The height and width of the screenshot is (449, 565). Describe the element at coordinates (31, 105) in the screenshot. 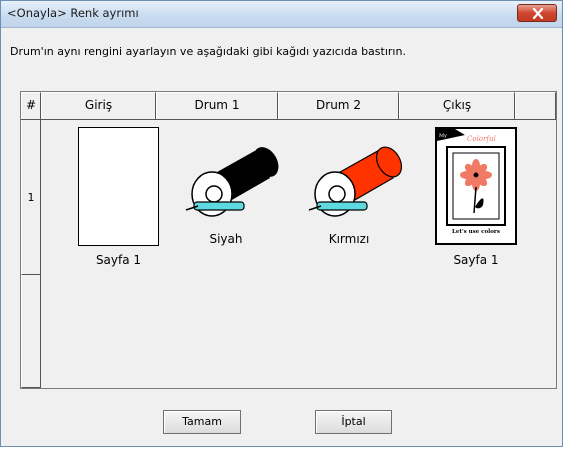

I see `header-index: #` at that location.